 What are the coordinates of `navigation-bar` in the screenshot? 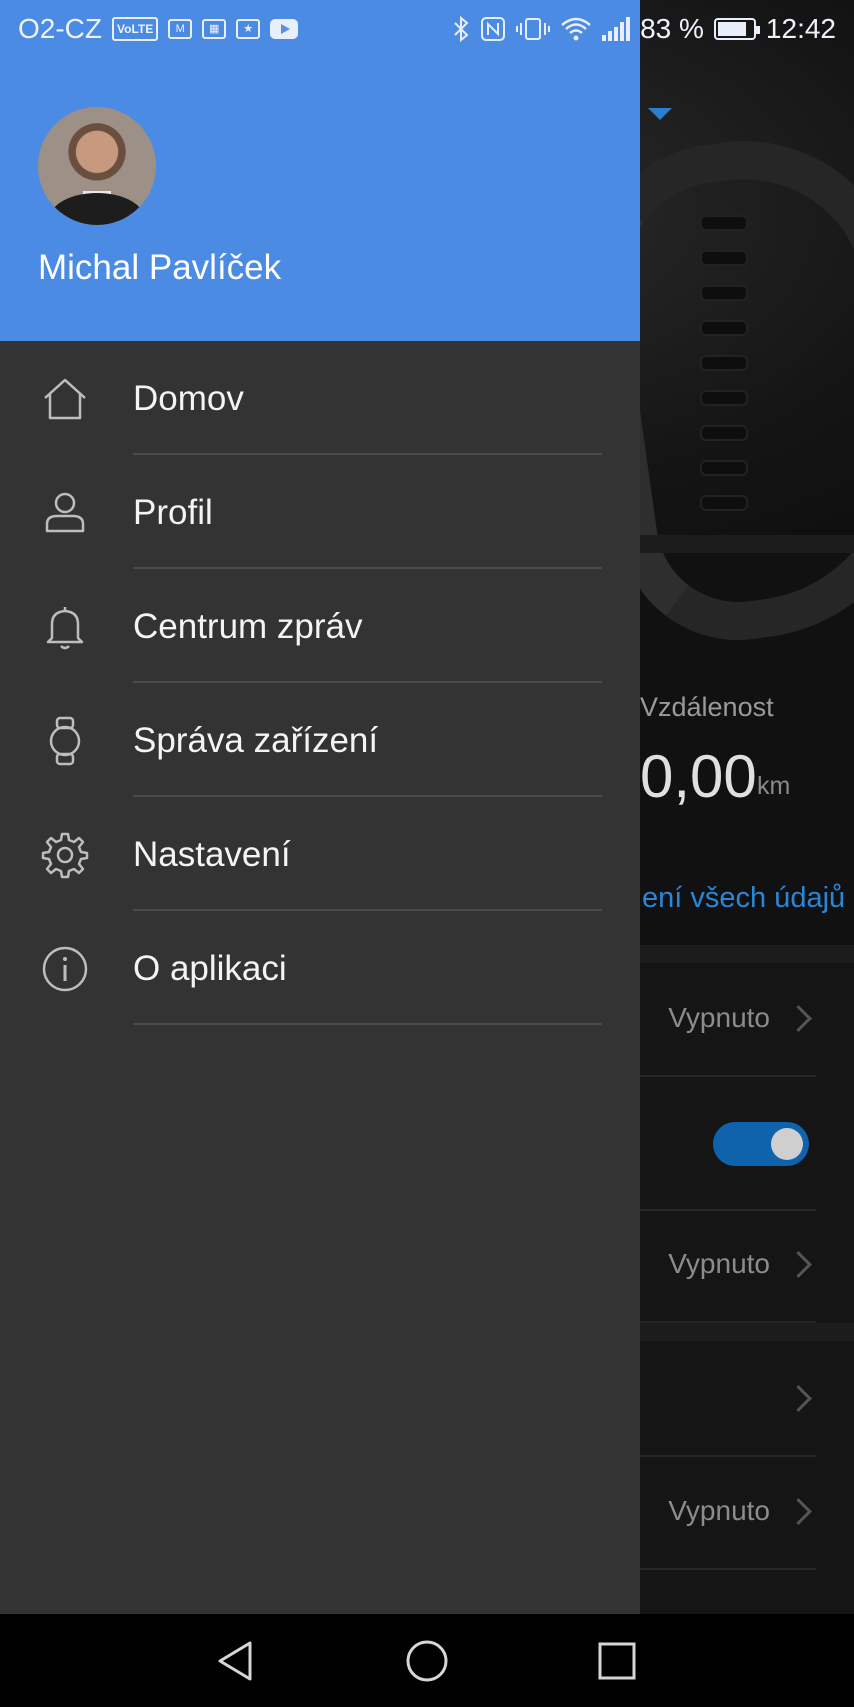 It's located at (427, 1660).